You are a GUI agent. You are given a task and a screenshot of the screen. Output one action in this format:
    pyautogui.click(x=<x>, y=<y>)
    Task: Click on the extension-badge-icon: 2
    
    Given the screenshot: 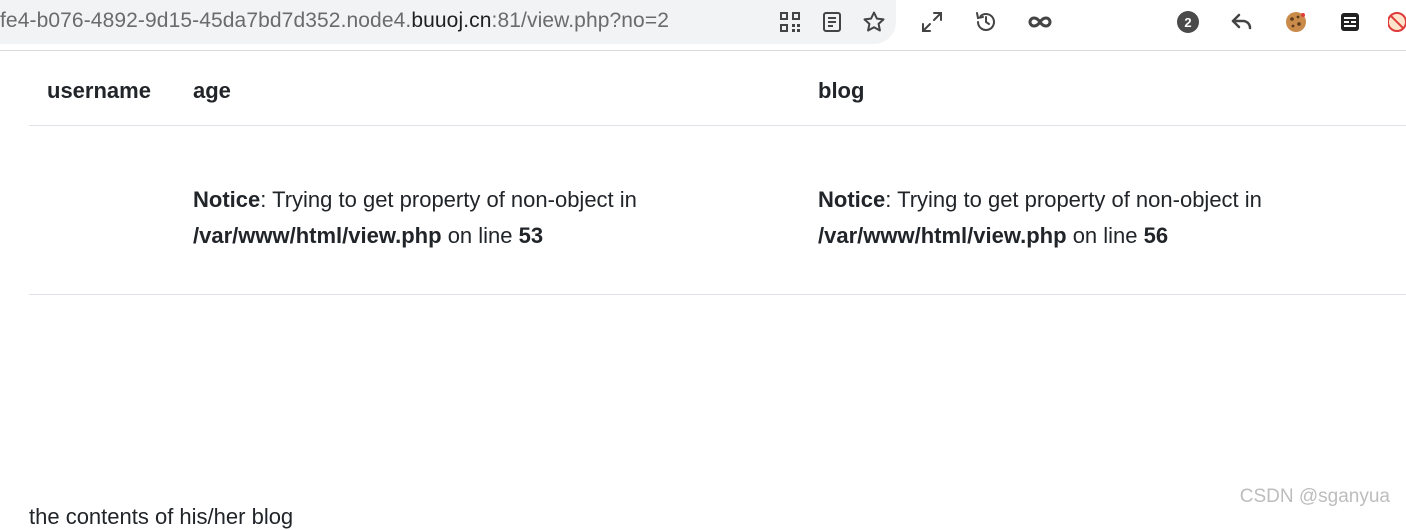 What is the action you would take?
    pyautogui.click(x=1188, y=22)
    